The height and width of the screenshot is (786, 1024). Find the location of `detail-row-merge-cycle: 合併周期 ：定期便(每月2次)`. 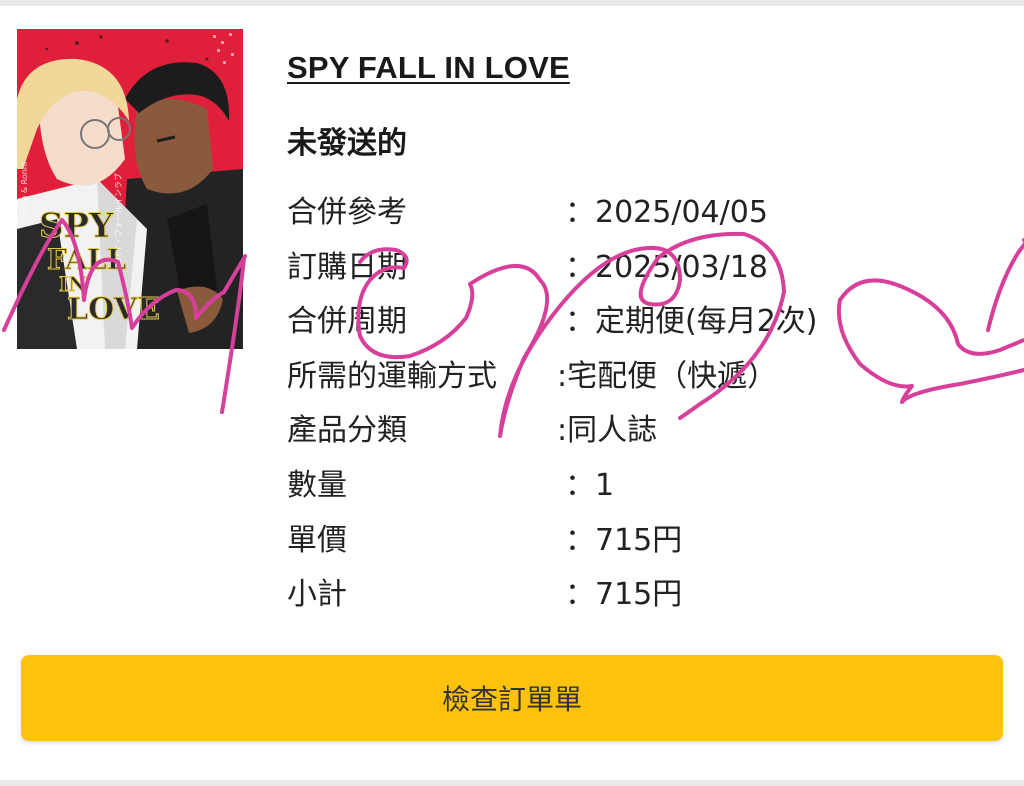

detail-row-merge-cycle: 合併周期 ：定期便(每月2次) is located at coordinates (637, 322).